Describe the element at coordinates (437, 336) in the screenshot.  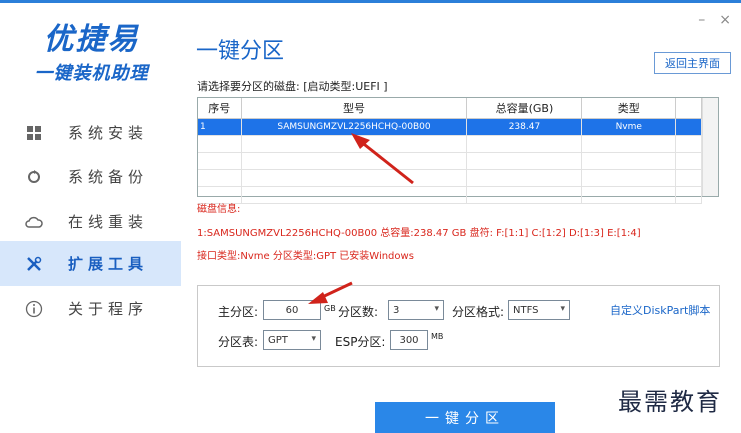
I see `esp-unit: MB` at that location.